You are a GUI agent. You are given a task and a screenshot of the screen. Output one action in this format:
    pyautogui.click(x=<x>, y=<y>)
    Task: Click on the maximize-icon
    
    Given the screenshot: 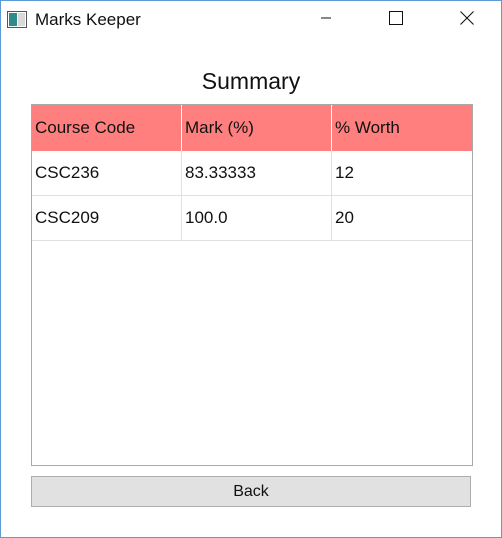 What is the action you would take?
    pyautogui.click(x=396, y=20)
    